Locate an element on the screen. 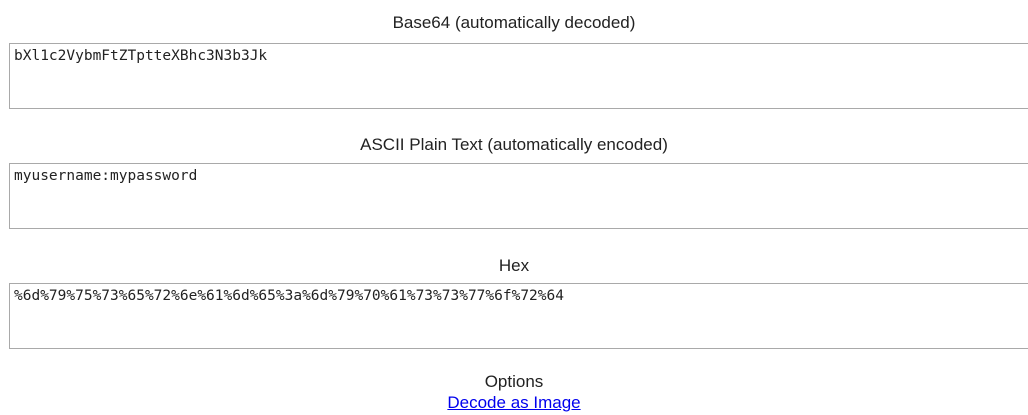 This screenshot has height=415, width=1028. ascii-label: ASCII Plain Text (automatically encoded) is located at coordinates (514, 144).